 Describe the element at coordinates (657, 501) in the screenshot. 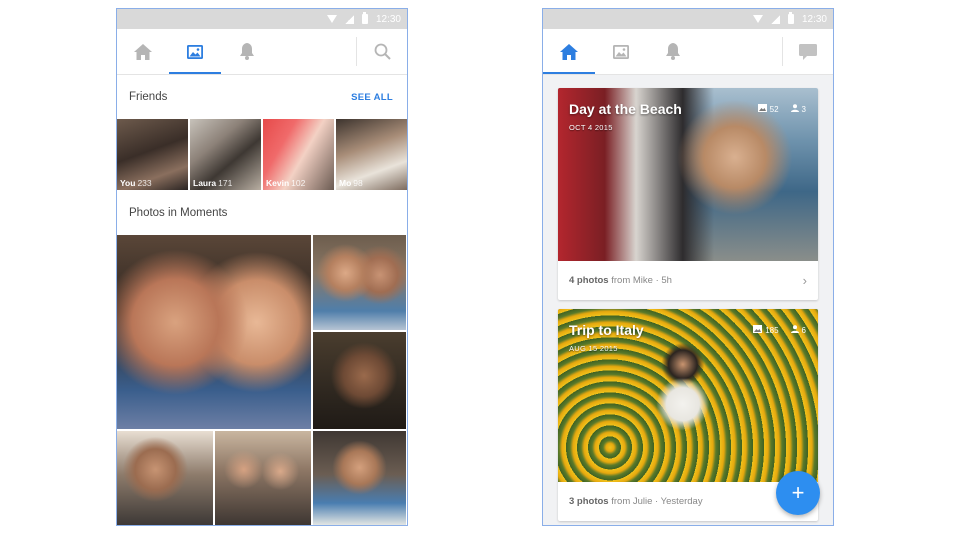

I see `moment-source: from Julie · Yesterday` at that location.